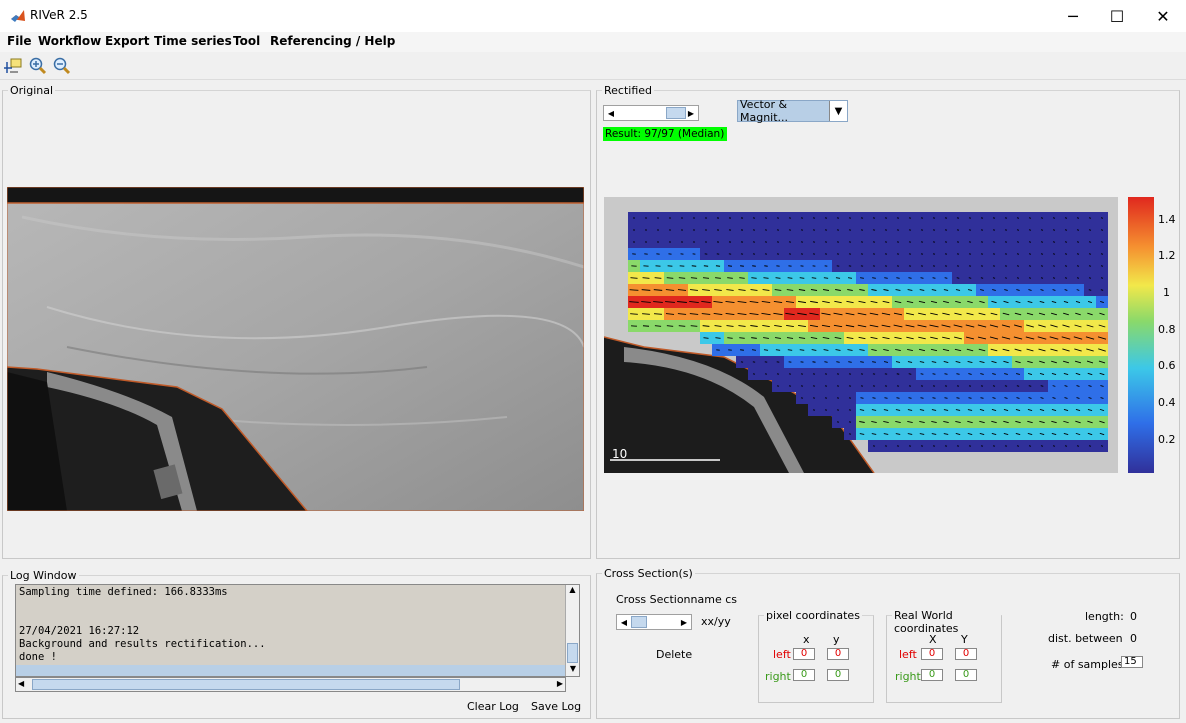  Describe the element at coordinates (966, 654) in the screenshot. I see `world-left-y-field: 0` at that location.